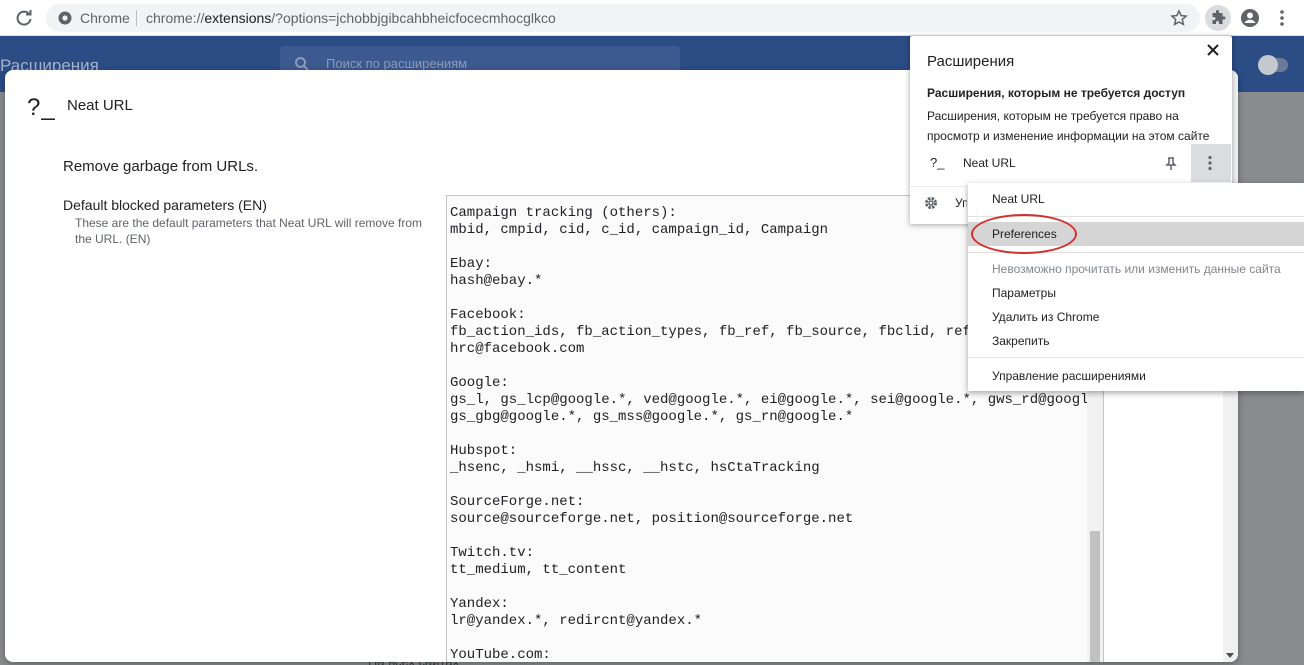  Describe the element at coordinates (175, 18) in the screenshot. I see `url-prefix: chrome://` at that location.